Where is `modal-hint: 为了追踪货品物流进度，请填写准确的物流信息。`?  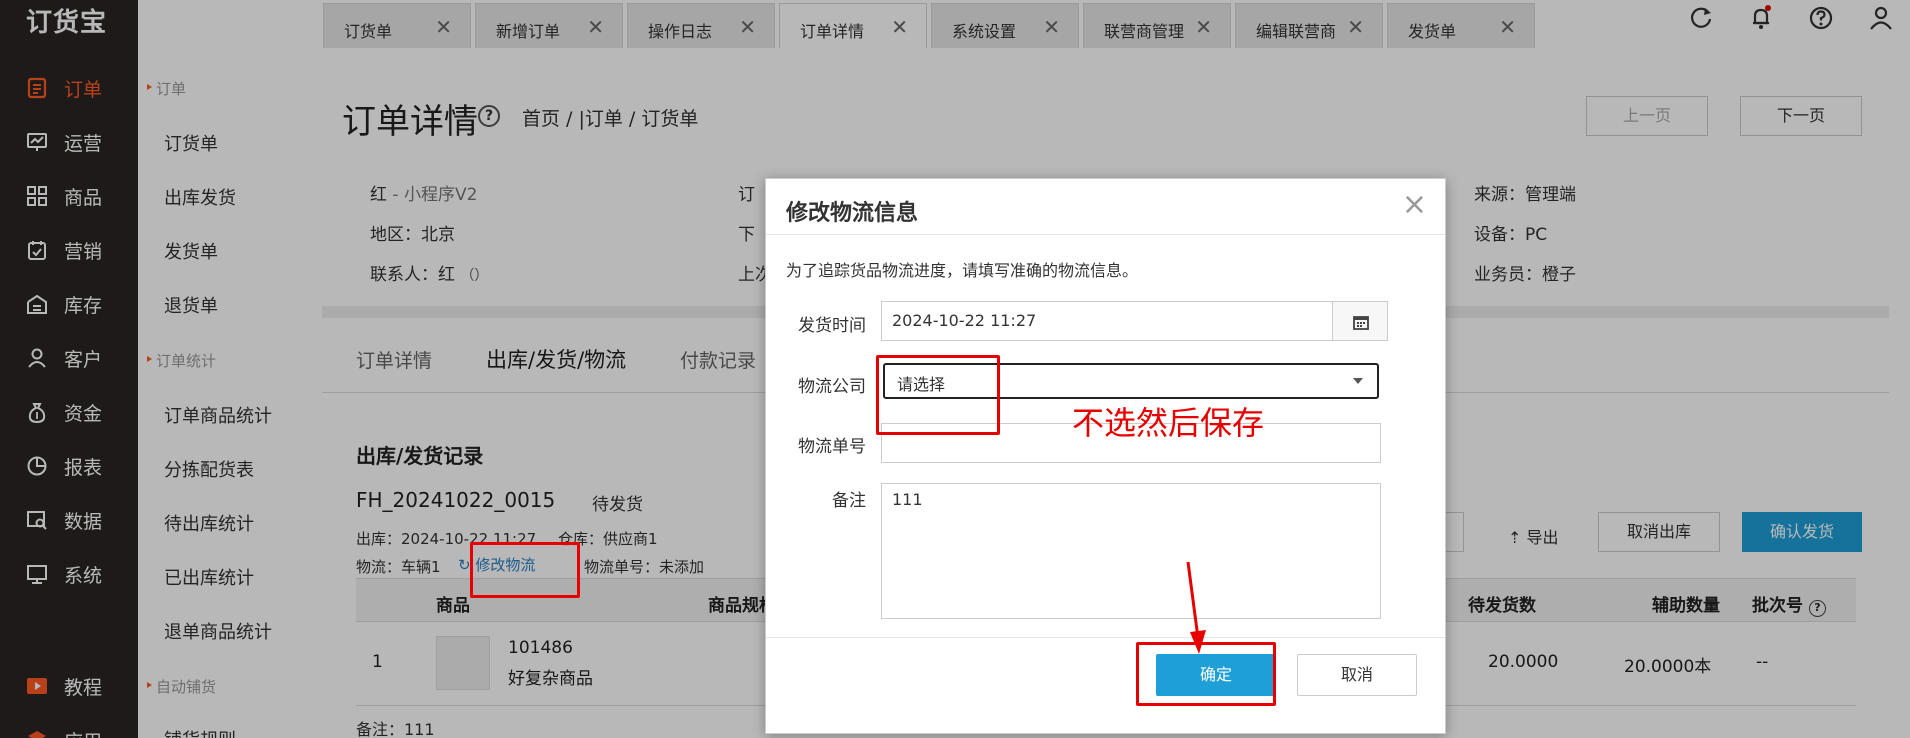
modal-hint: 为了追踪货品物流进度，请填写准确的物流信息。 is located at coordinates (962, 270).